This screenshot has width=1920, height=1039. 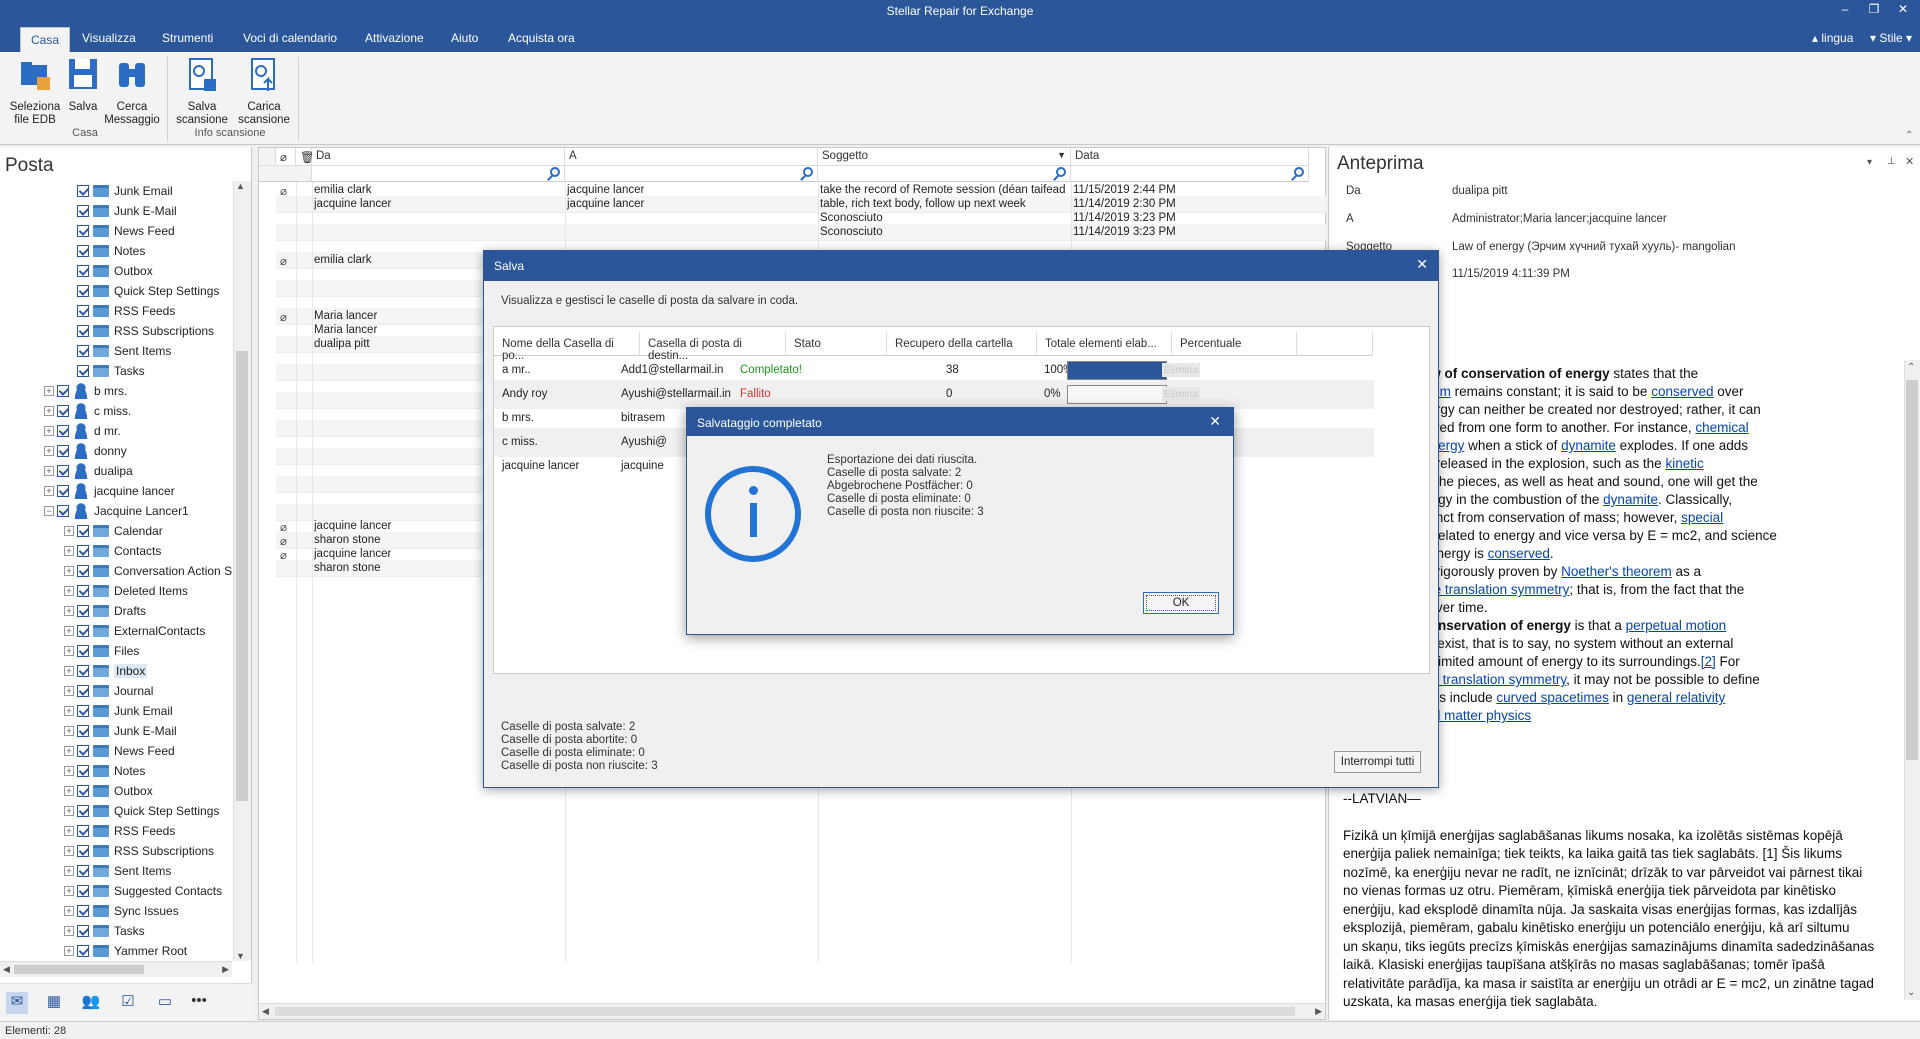 I want to click on tree-item: + jacquine lancer, so click(x=109, y=491).